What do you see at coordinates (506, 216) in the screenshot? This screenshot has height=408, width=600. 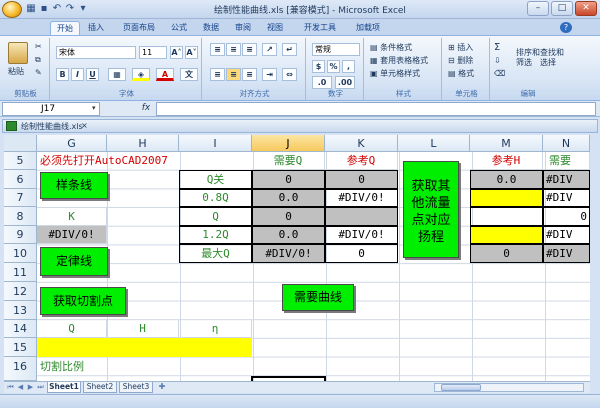 I see `cell-m8` at bounding box center [506, 216].